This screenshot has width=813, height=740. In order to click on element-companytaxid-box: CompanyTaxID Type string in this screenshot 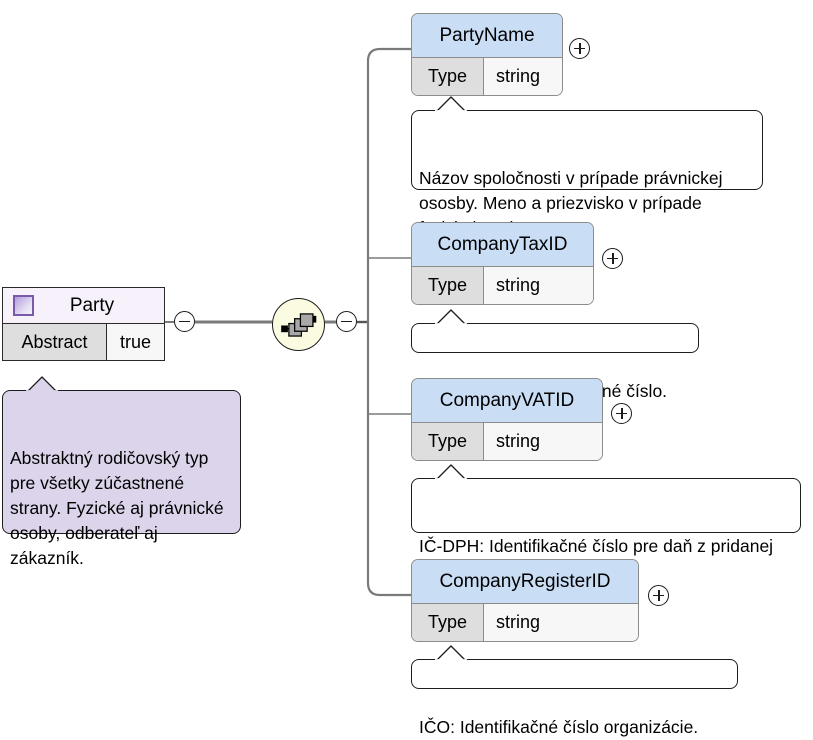, I will do `click(502, 263)`.